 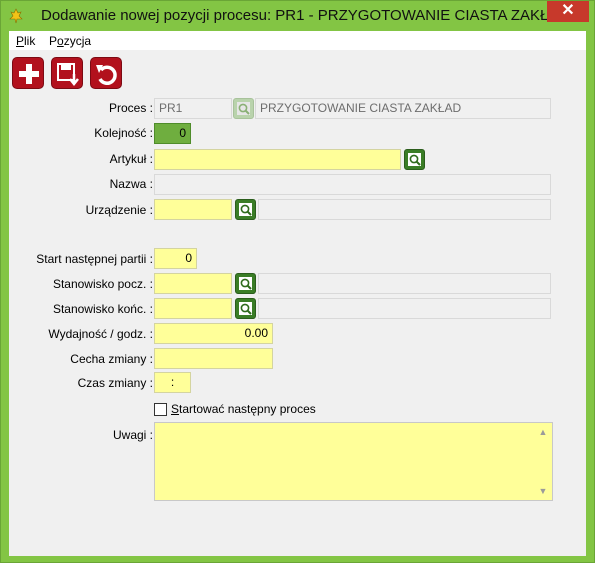 I want to click on proces-lookup-button, so click(x=243, y=108).